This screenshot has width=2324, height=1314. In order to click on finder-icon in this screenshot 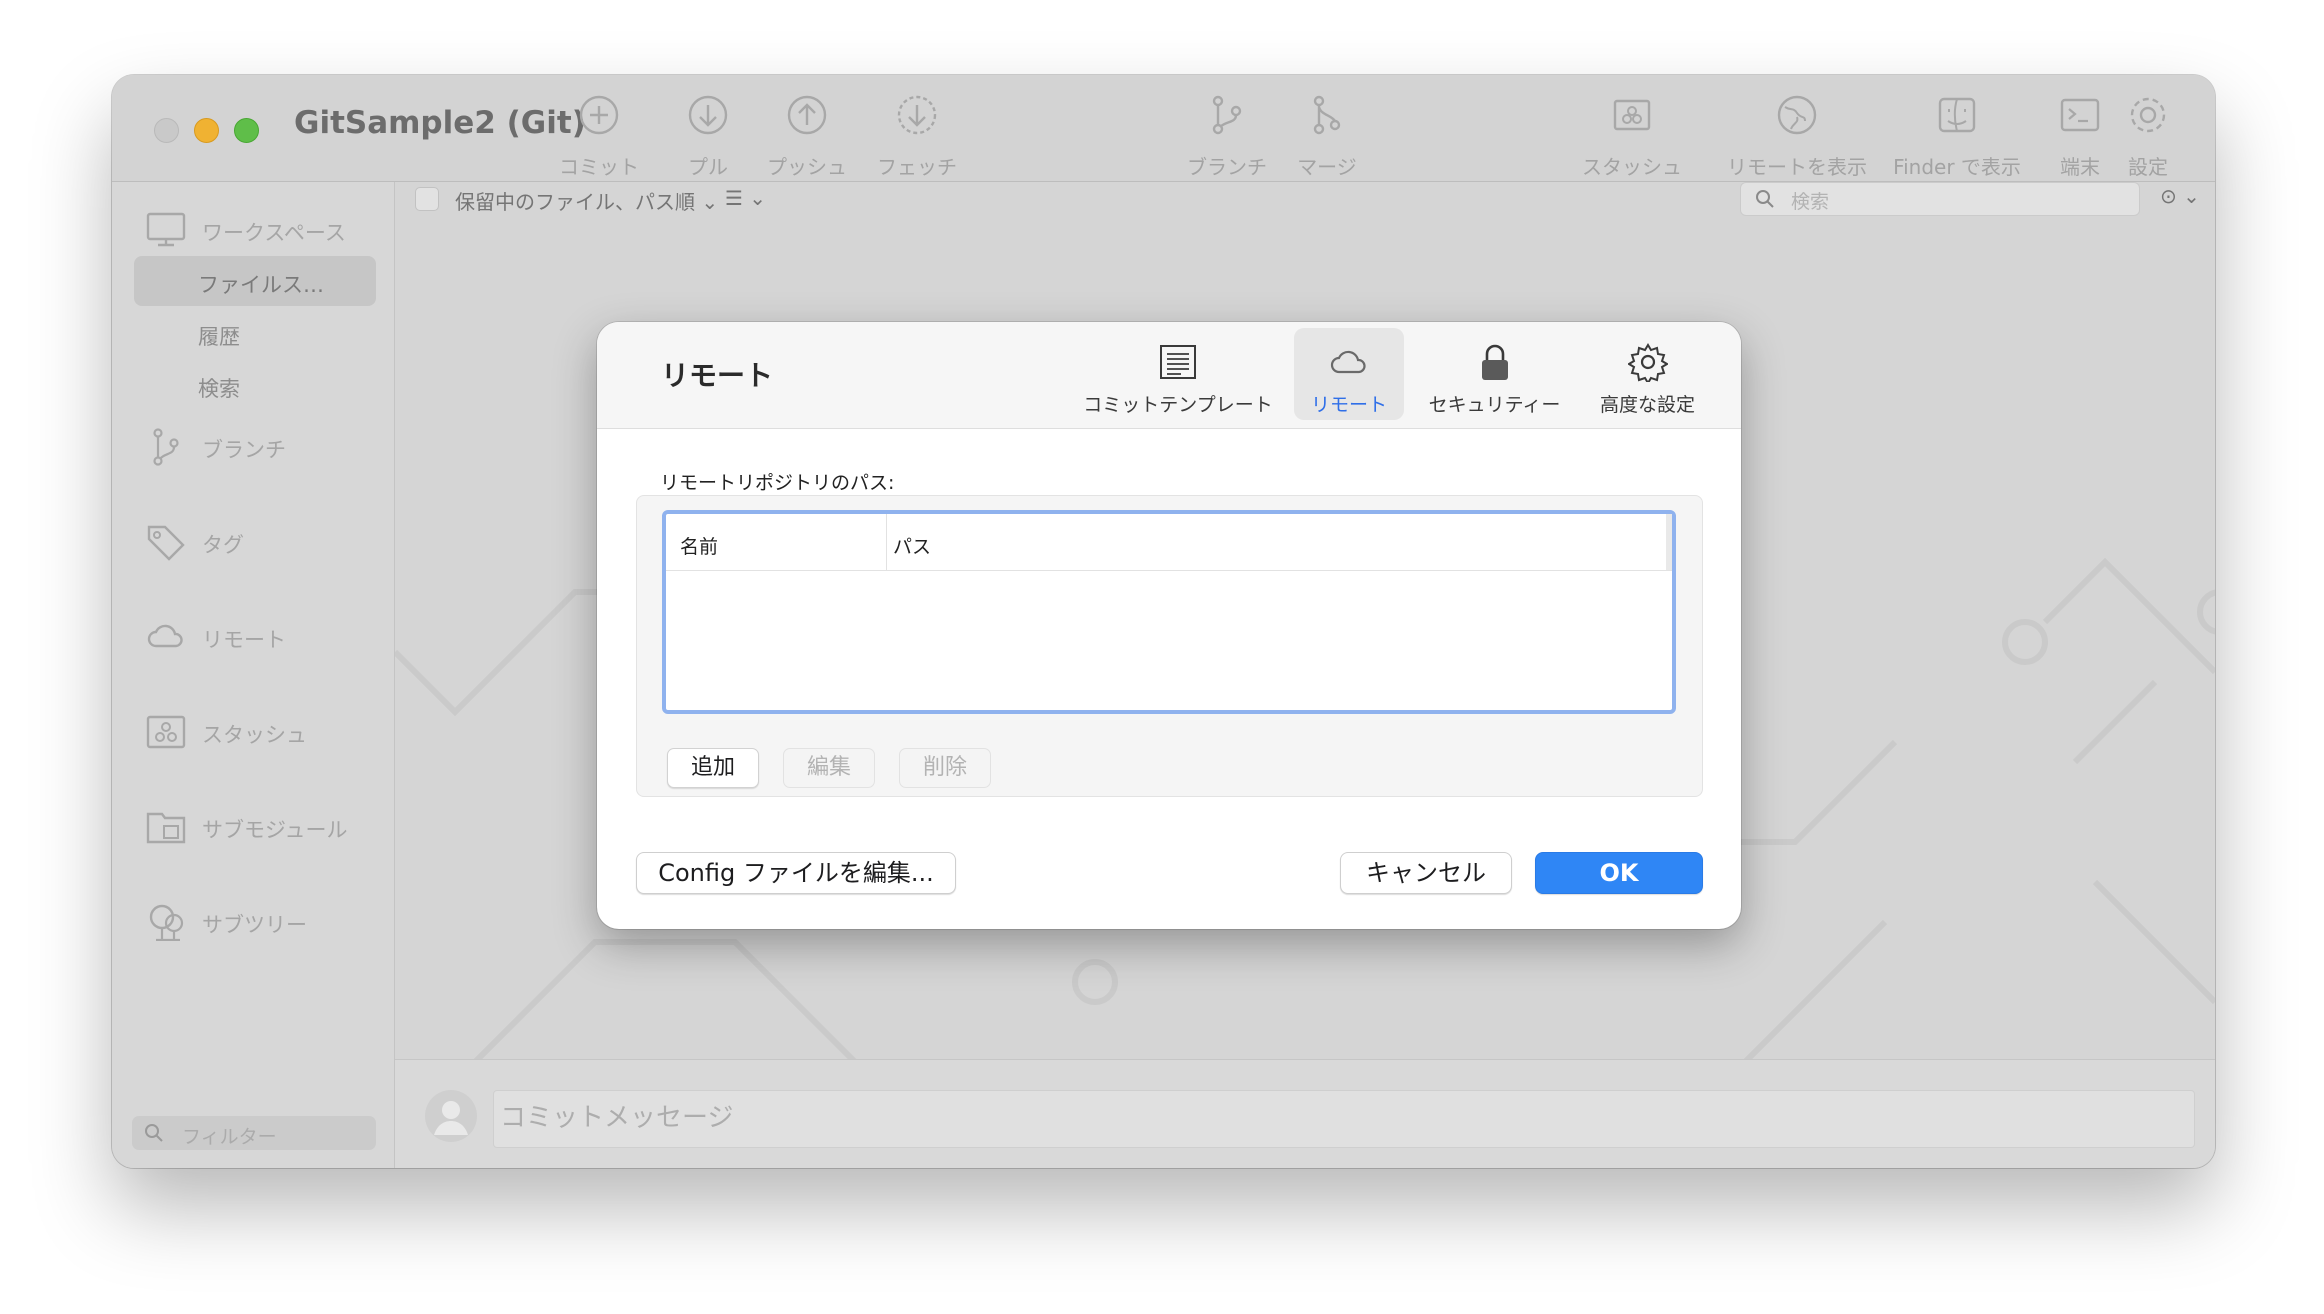, I will do `click(1957, 115)`.